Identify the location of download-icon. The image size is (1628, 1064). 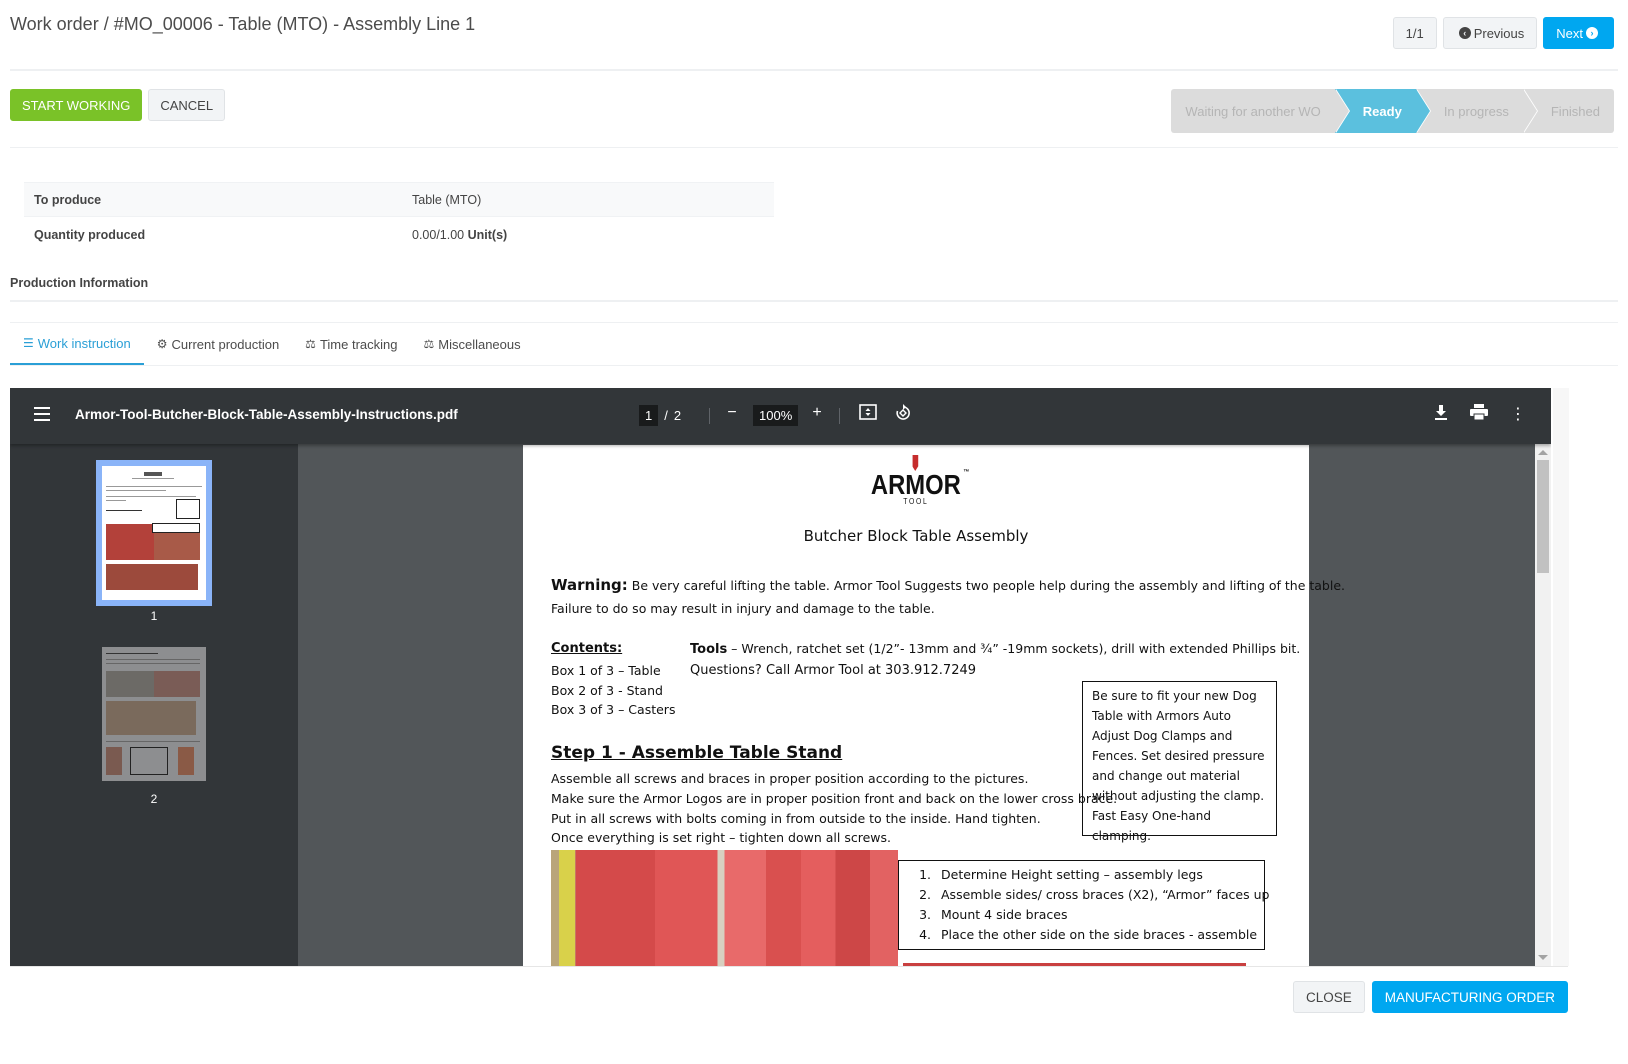
(1441, 414).